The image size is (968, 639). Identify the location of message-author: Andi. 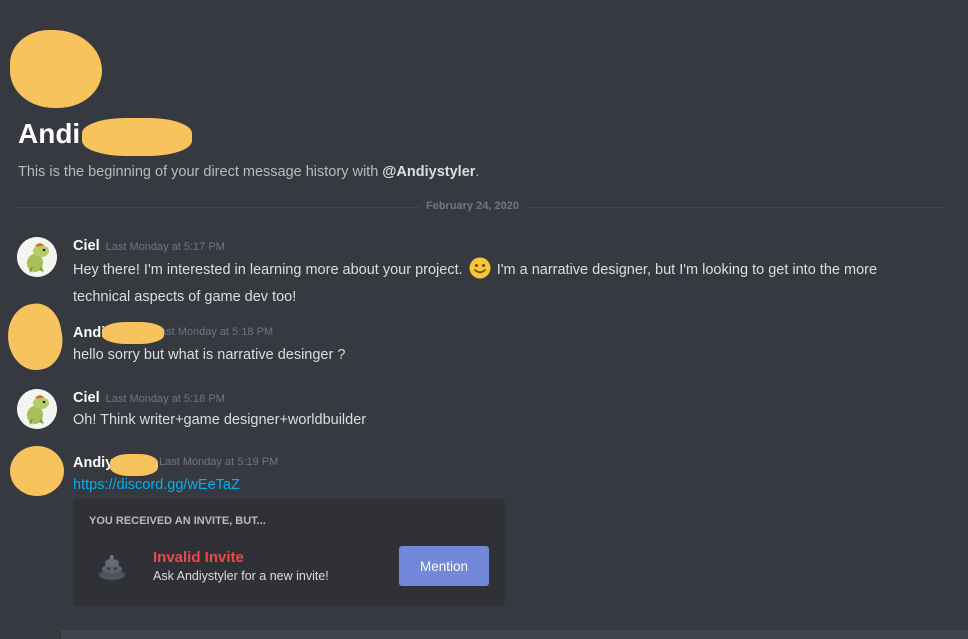
(89, 333).